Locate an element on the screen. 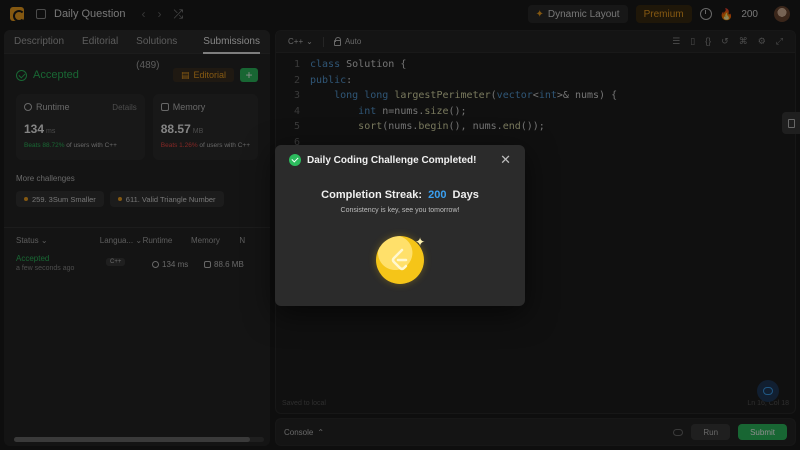 Image resolution: width=800 pixels, height=450 pixels. sparkle-icon: ✦ is located at coordinates (420, 242).